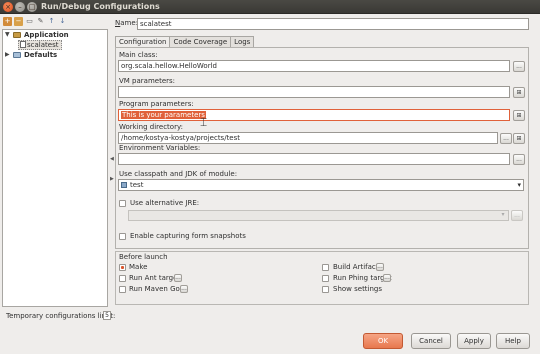 This screenshot has height=354, width=540. What do you see at coordinates (7, 55) in the screenshot?
I see `chevron-right-icon: ▶` at bounding box center [7, 55].